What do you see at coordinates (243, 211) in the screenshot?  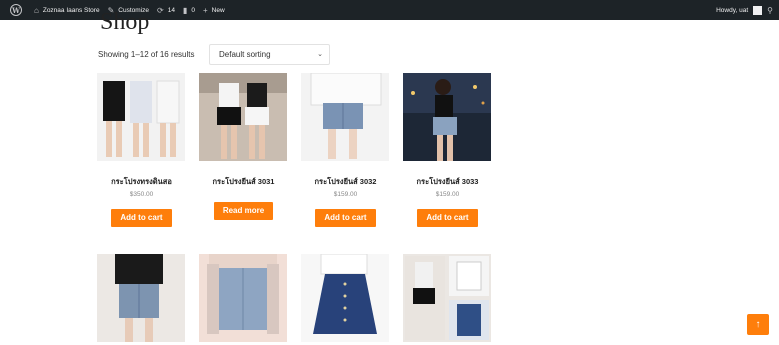 I see `read-more-button: Read more` at bounding box center [243, 211].